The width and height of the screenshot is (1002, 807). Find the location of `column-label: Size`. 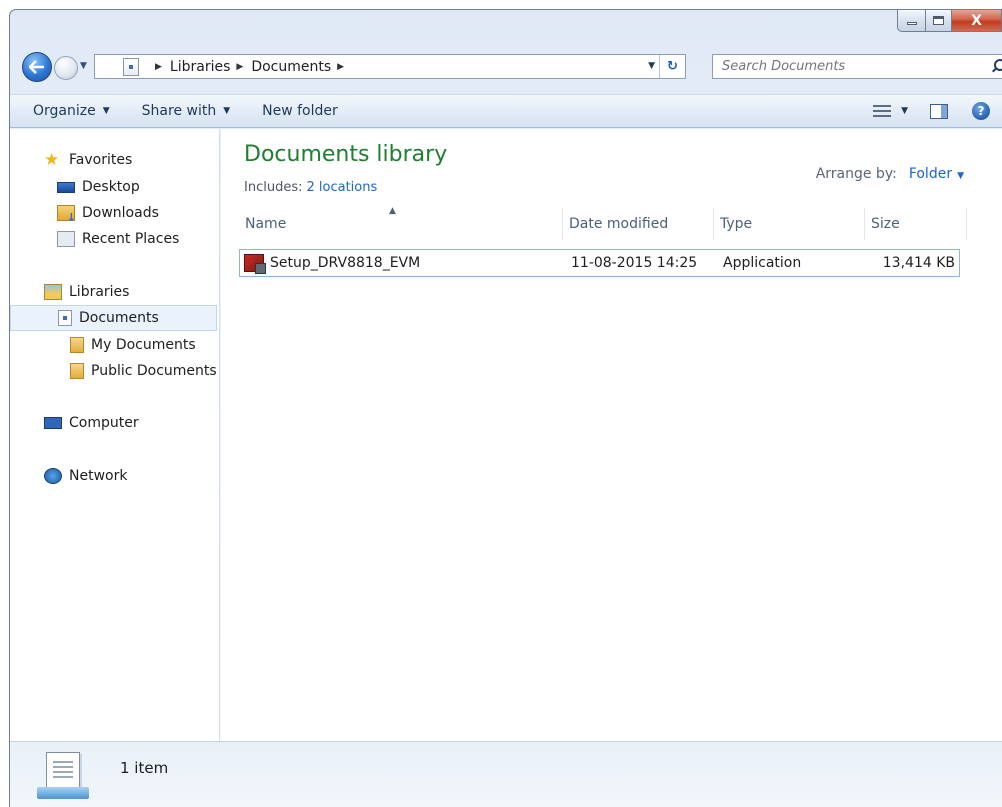

column-label: Size is located at coordinates (885, 224).